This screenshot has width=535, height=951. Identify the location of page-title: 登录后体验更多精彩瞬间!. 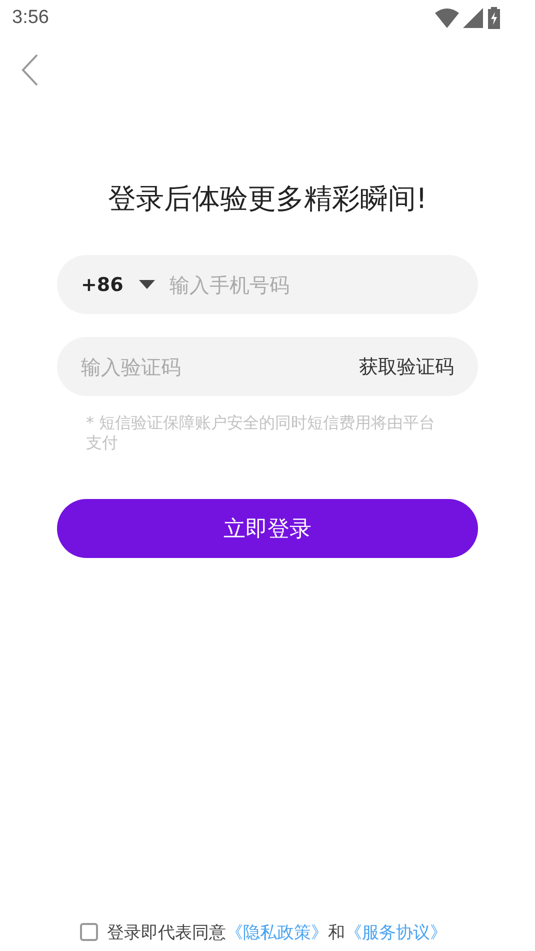
(267, 199).